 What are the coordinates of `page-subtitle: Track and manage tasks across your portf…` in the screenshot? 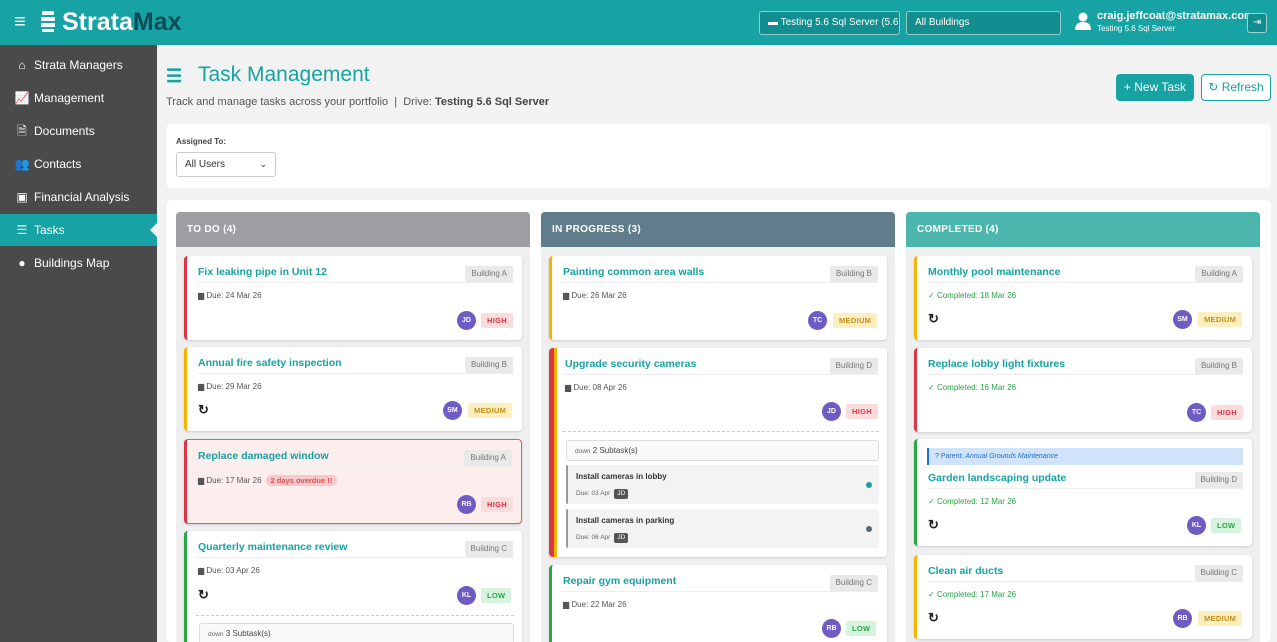 It's located at (358, 102).